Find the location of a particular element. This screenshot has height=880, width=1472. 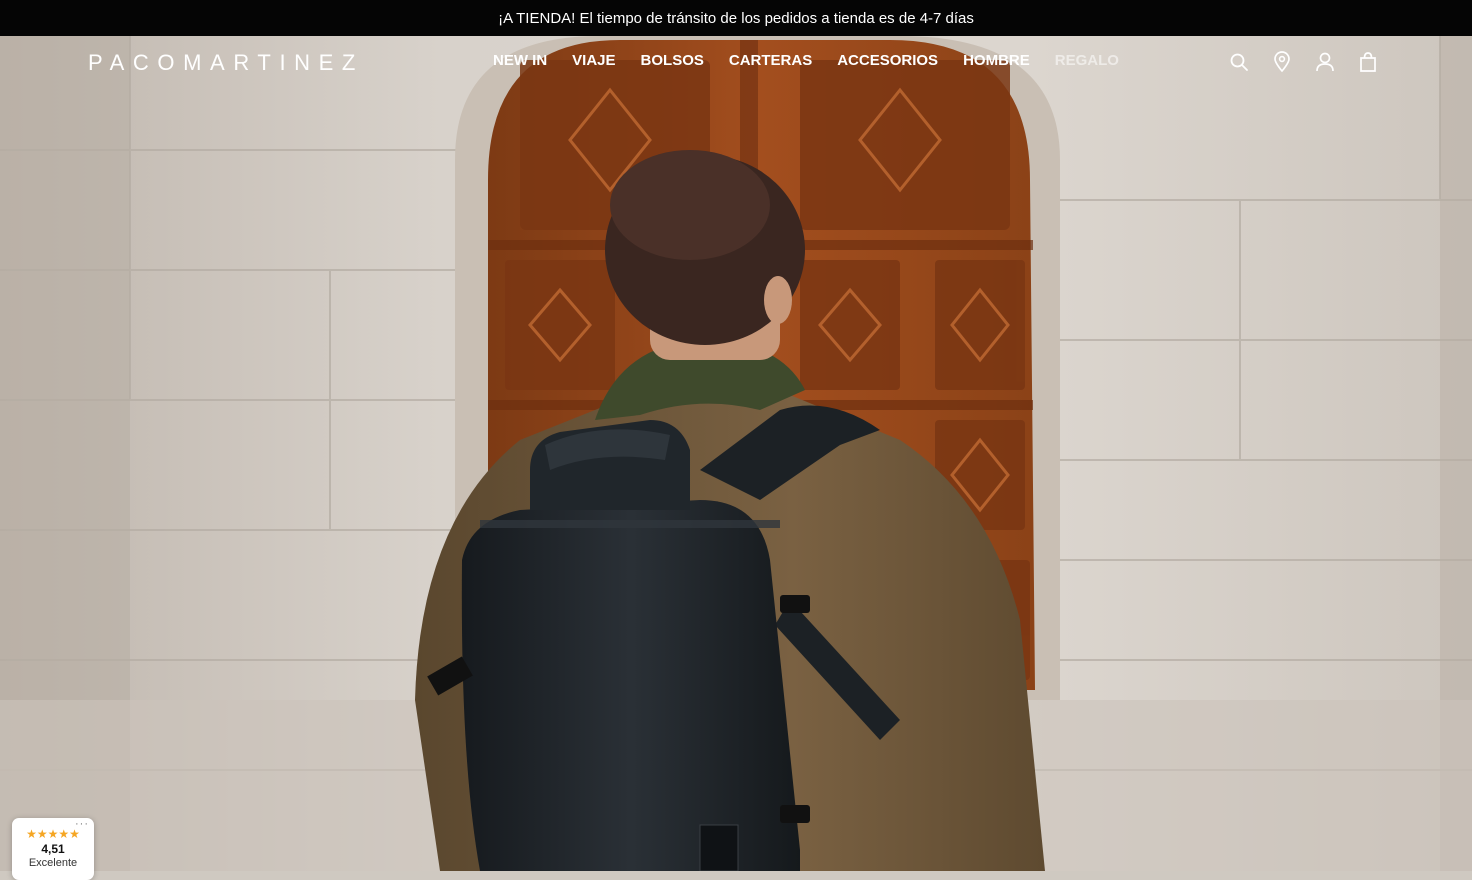

header-icons is located at coordinates (1303, 62).